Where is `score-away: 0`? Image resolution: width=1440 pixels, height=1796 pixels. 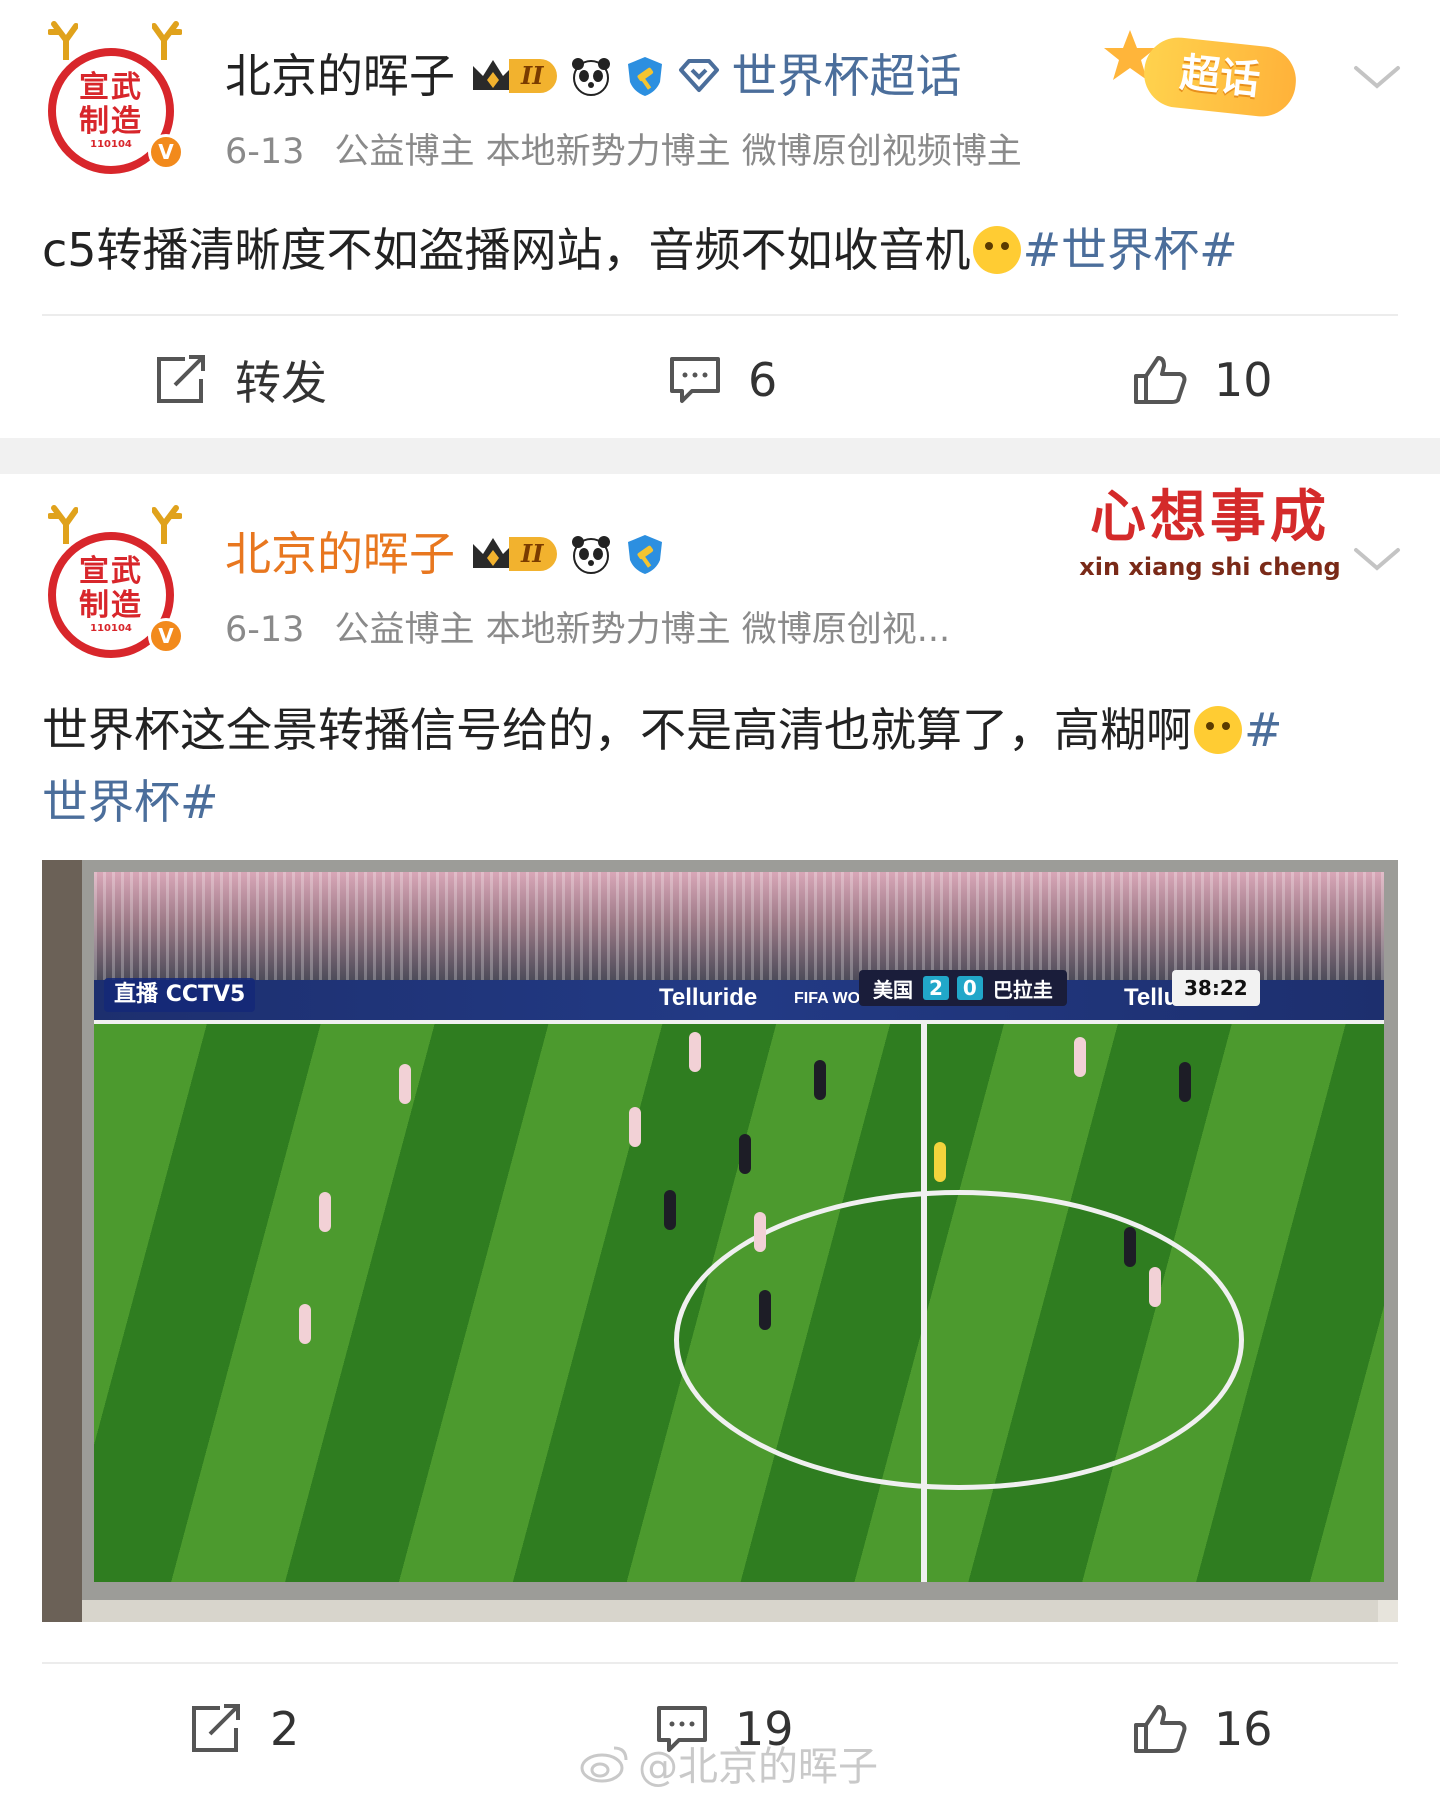
score-away: 0 is located at coordinates (969, 988).